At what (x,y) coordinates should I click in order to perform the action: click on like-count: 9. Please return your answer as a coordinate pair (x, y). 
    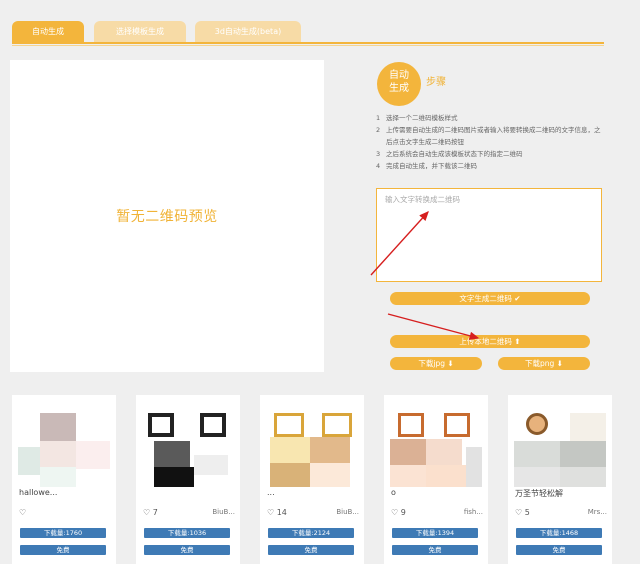
    Looking at the image, I should click on (403, 512).